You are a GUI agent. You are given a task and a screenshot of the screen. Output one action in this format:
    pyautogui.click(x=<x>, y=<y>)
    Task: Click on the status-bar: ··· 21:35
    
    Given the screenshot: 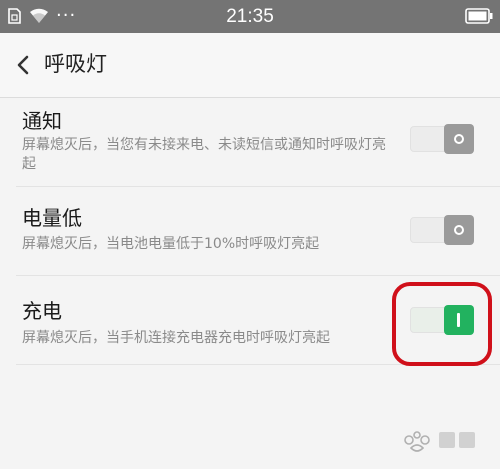 What is the action you would take?
    pyautogui.click(x=250, y=16)
    